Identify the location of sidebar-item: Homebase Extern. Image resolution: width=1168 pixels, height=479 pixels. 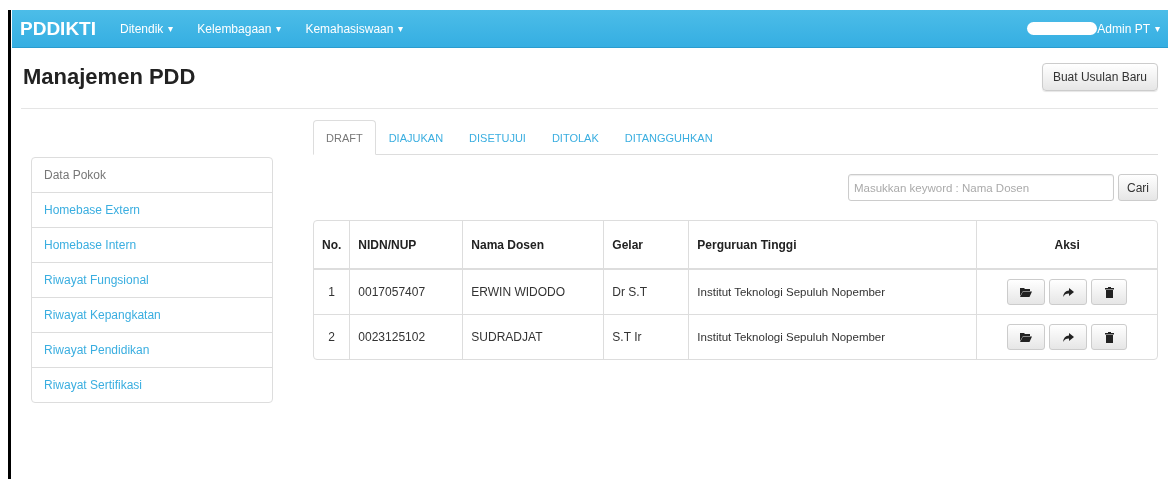
(152, 209).